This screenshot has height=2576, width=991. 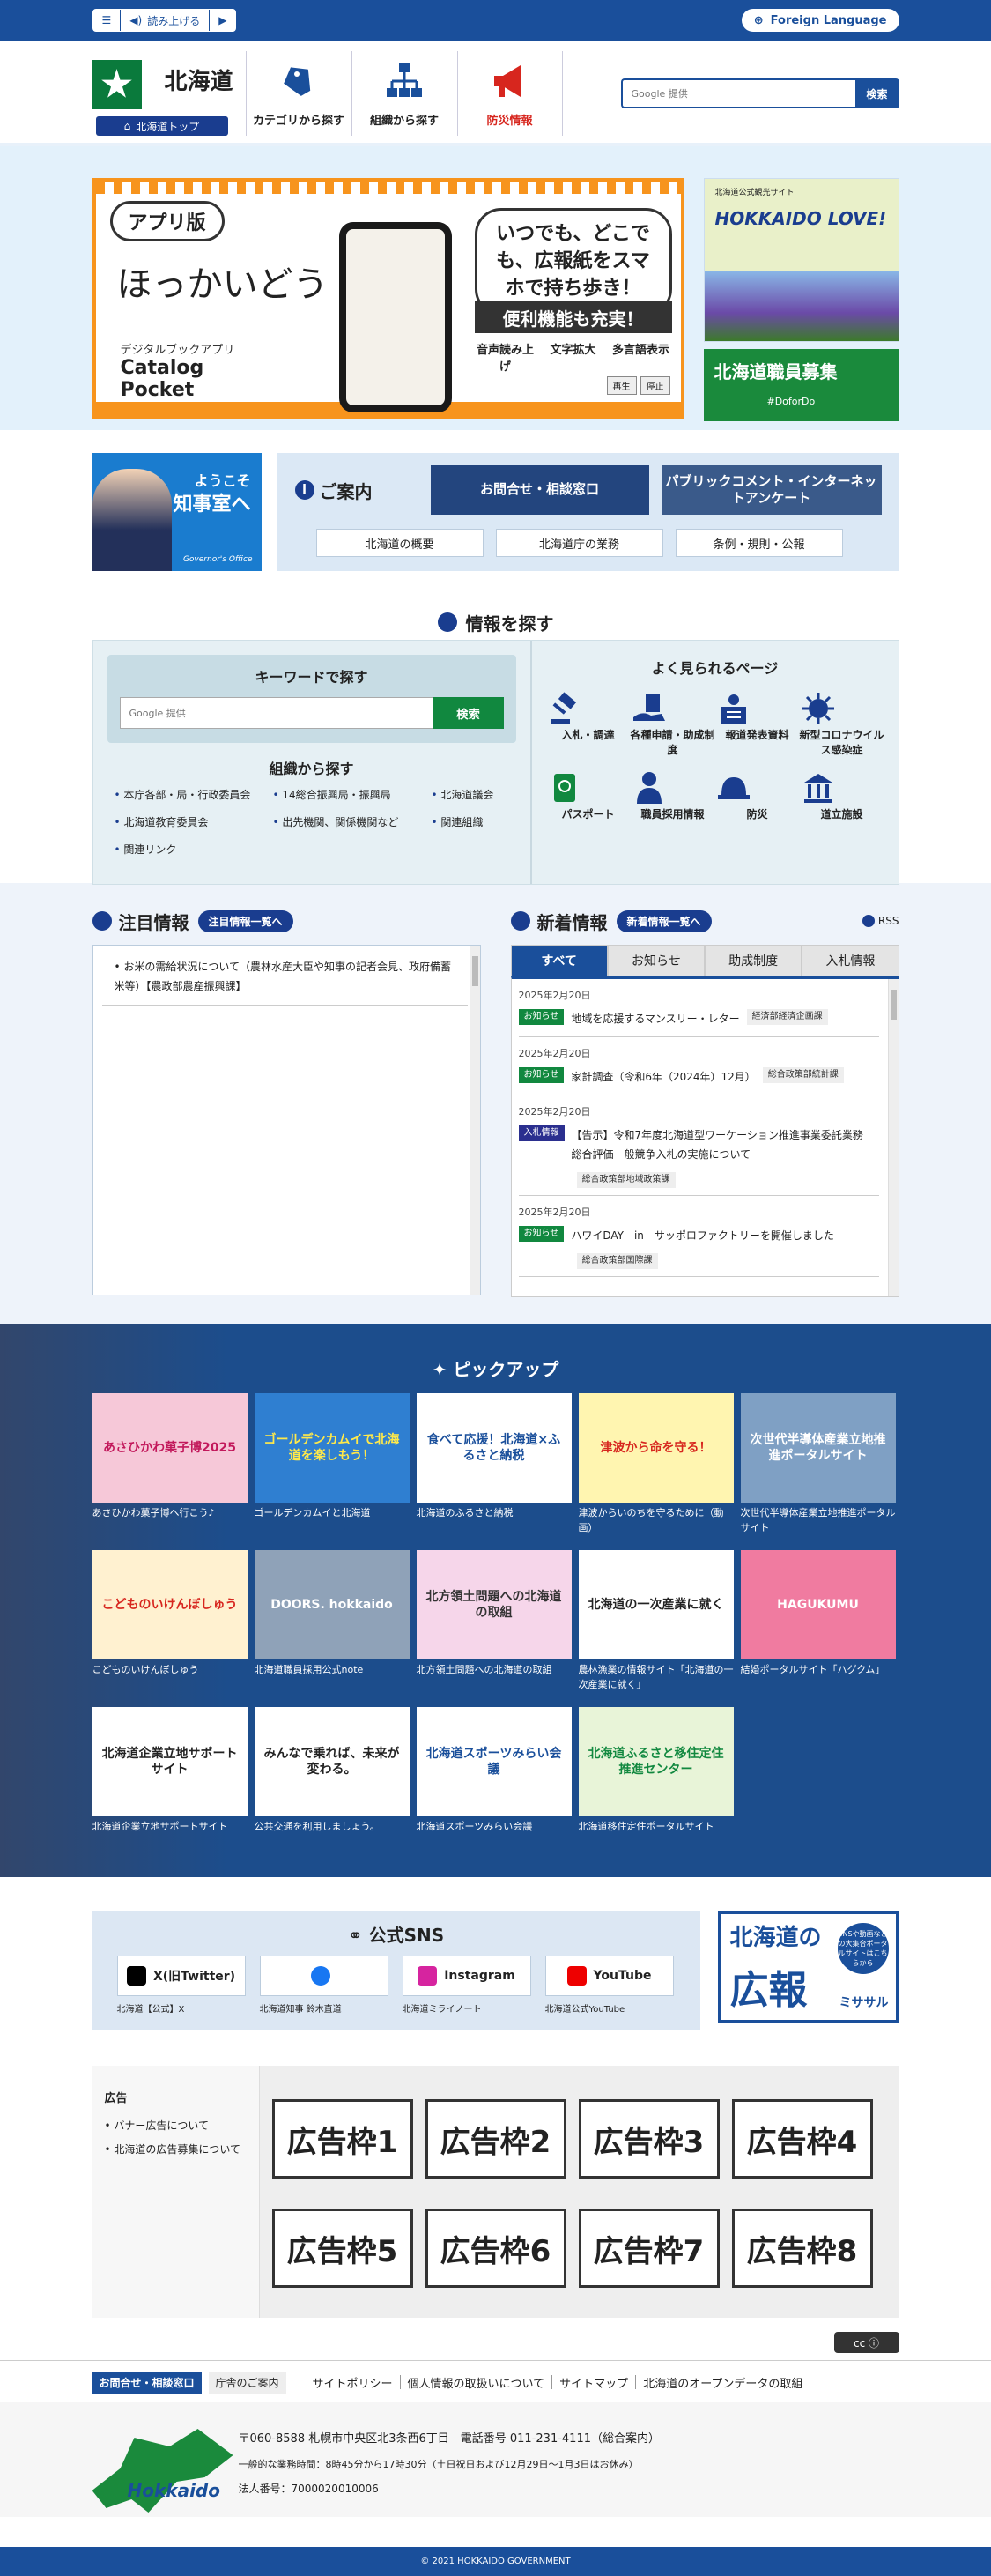 I want to click on header-search-input, so click(x=737, y=93).